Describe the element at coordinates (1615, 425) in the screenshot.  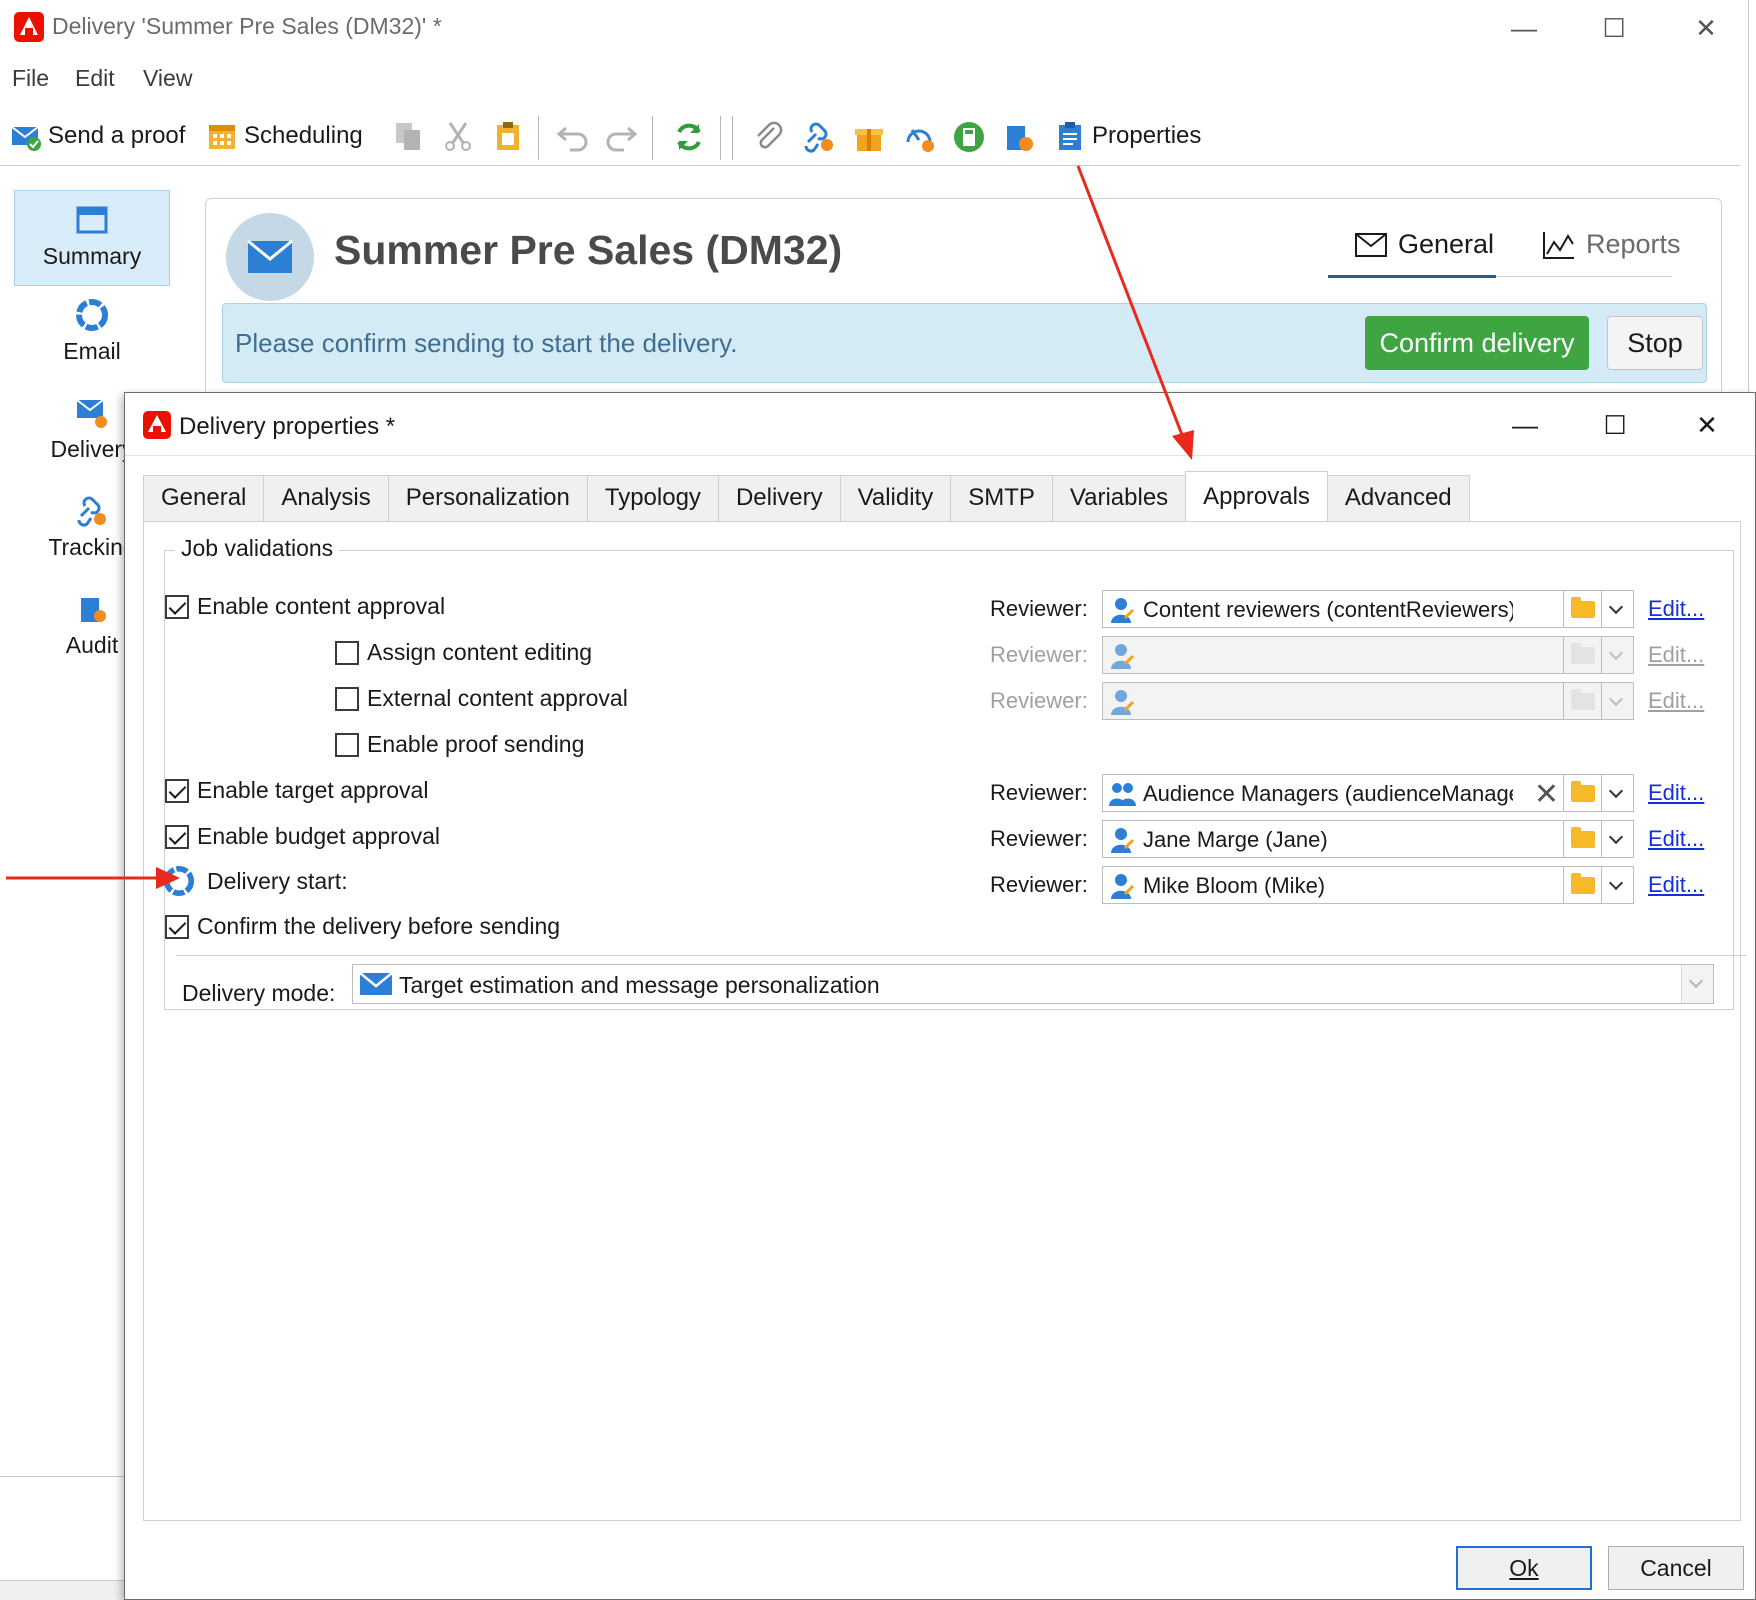
I see `dialog-maximize-button: ☐` at that location.